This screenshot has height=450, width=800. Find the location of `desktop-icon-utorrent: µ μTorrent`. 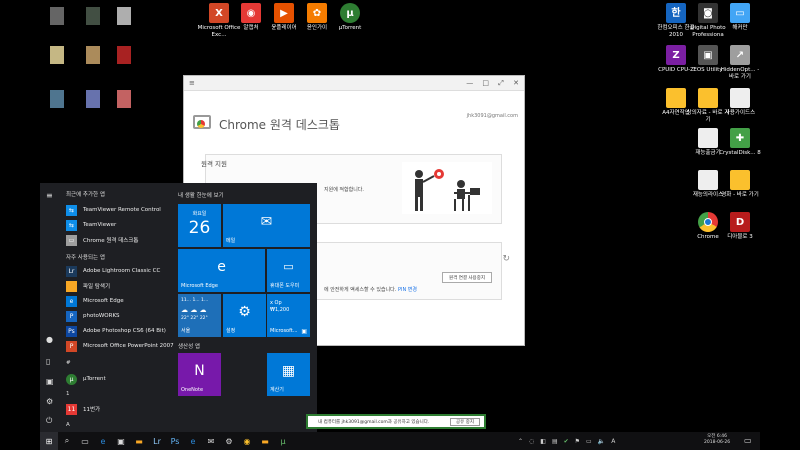

desktop-icon-utorrent: µ μTorrent is located at coordinates (350, 17).